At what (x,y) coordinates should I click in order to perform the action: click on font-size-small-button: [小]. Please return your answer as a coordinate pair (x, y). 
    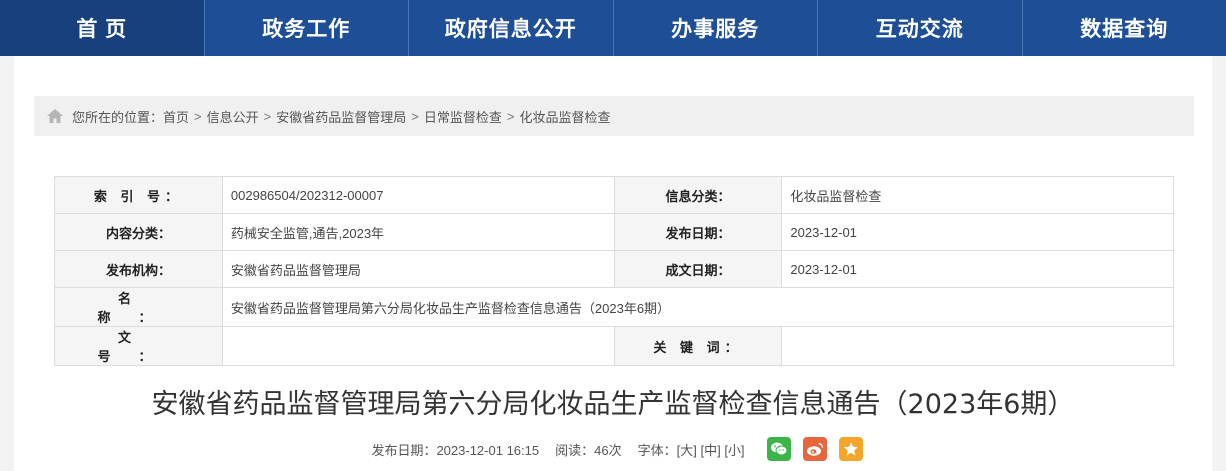
    Looking at the image, I should click on (734, 450).